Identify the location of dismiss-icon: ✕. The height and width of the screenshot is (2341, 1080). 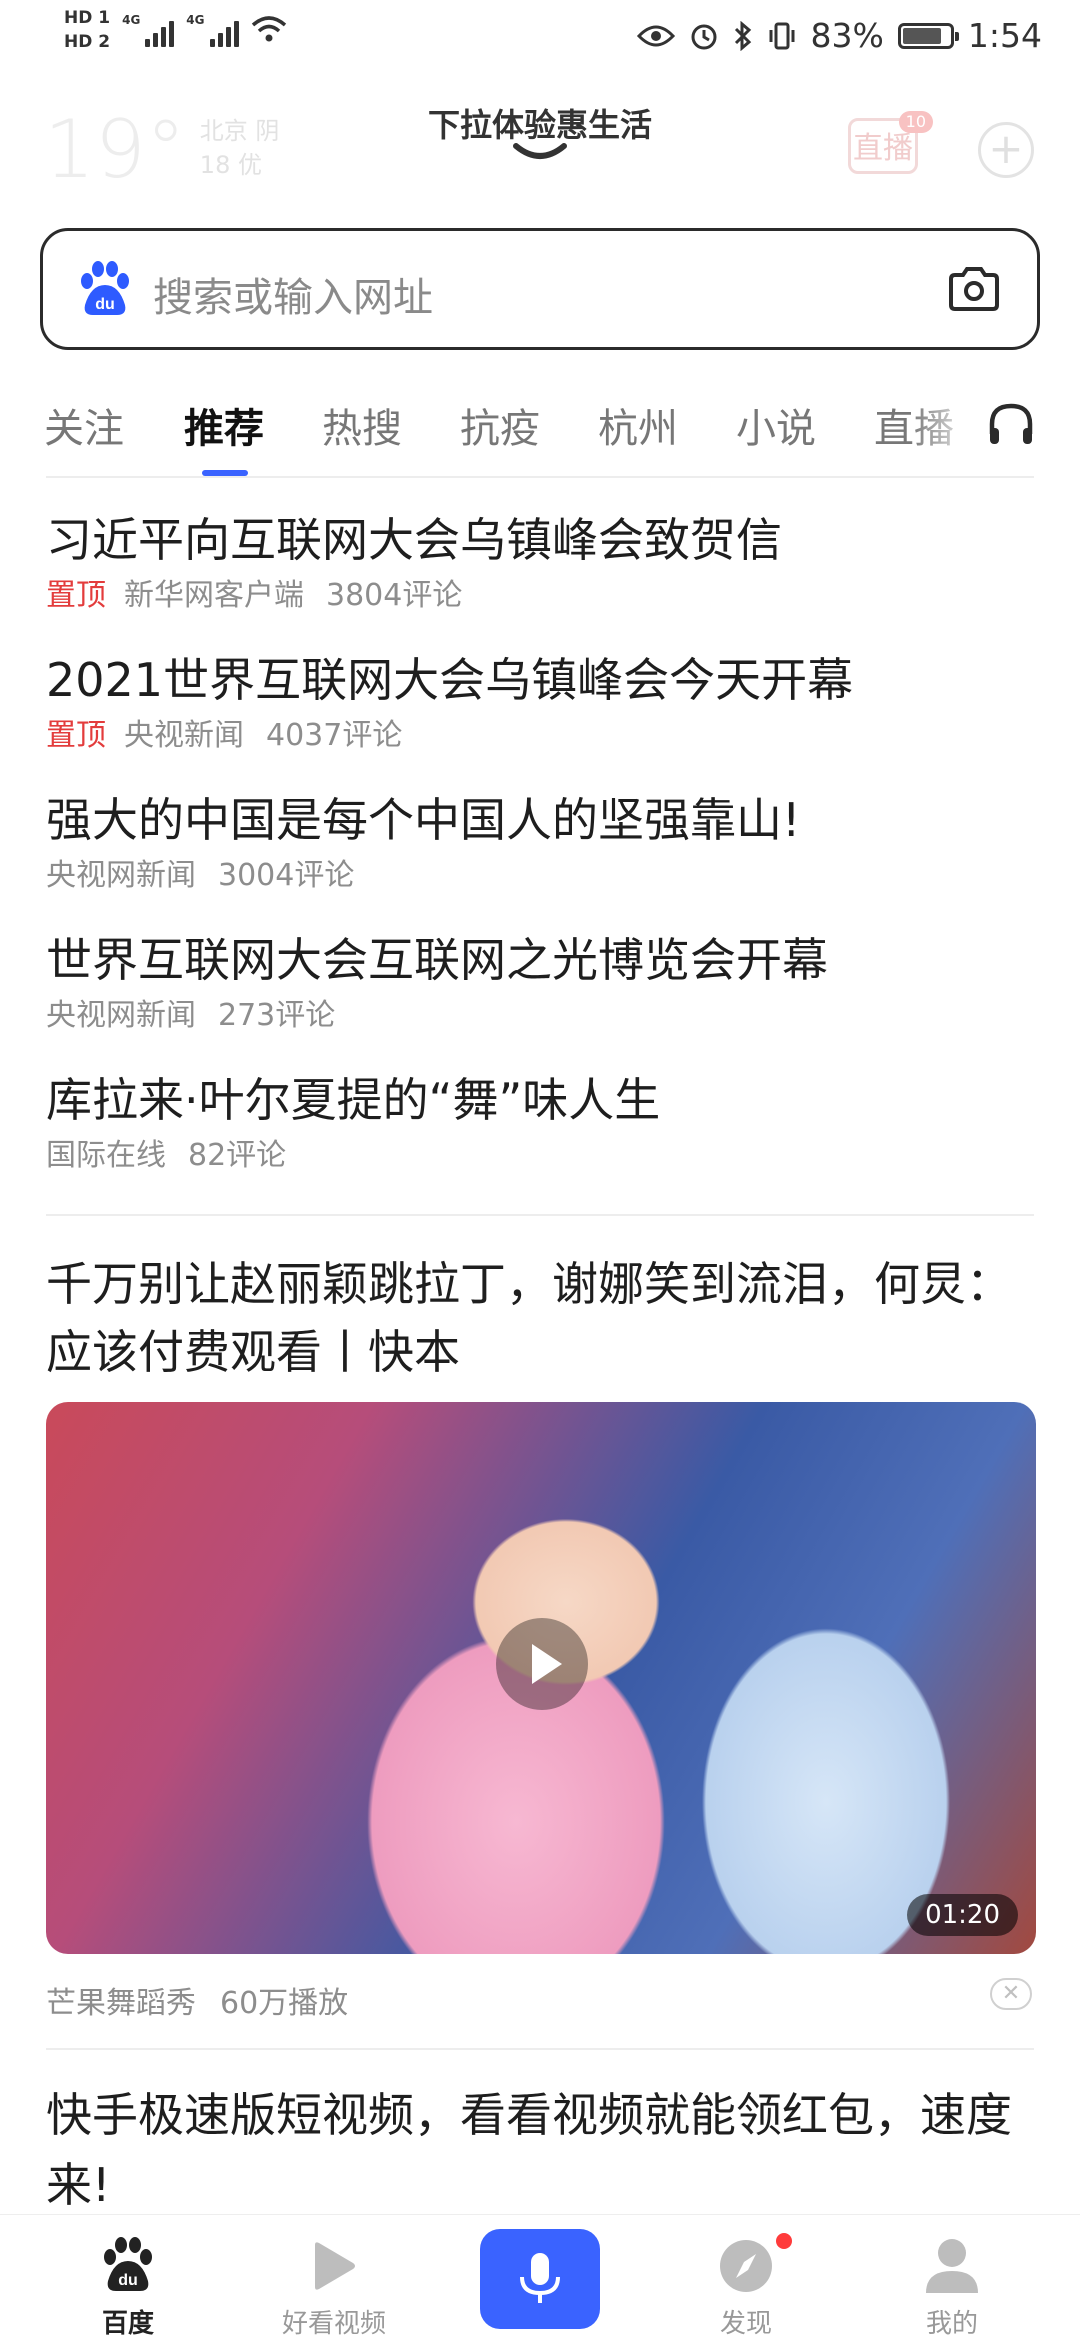
(1011, 1994).